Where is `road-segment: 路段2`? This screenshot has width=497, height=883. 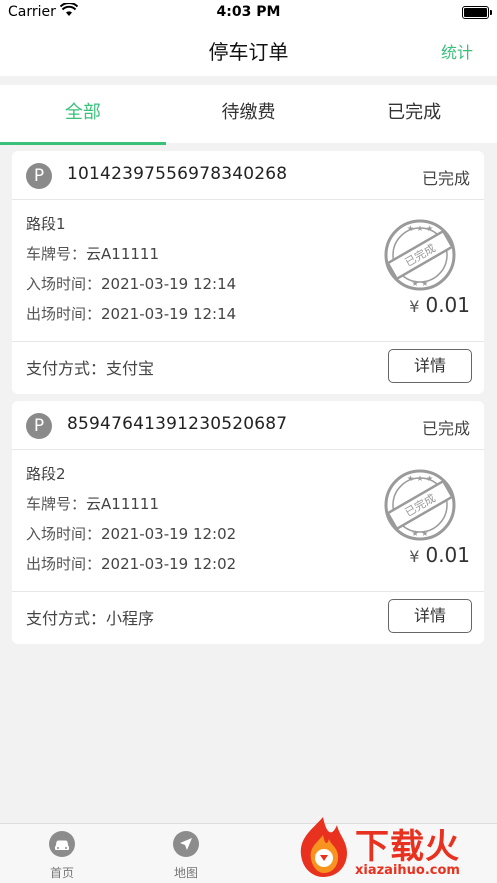 road-segment: 路段2 is located at coordinates (46, 474).